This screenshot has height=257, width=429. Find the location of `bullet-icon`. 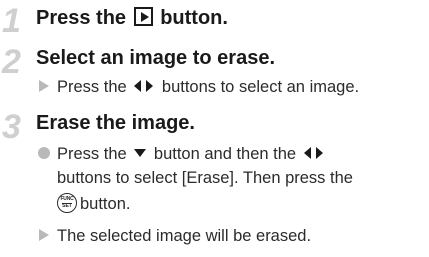

bullet-icon is located at coordinates (44, 153).